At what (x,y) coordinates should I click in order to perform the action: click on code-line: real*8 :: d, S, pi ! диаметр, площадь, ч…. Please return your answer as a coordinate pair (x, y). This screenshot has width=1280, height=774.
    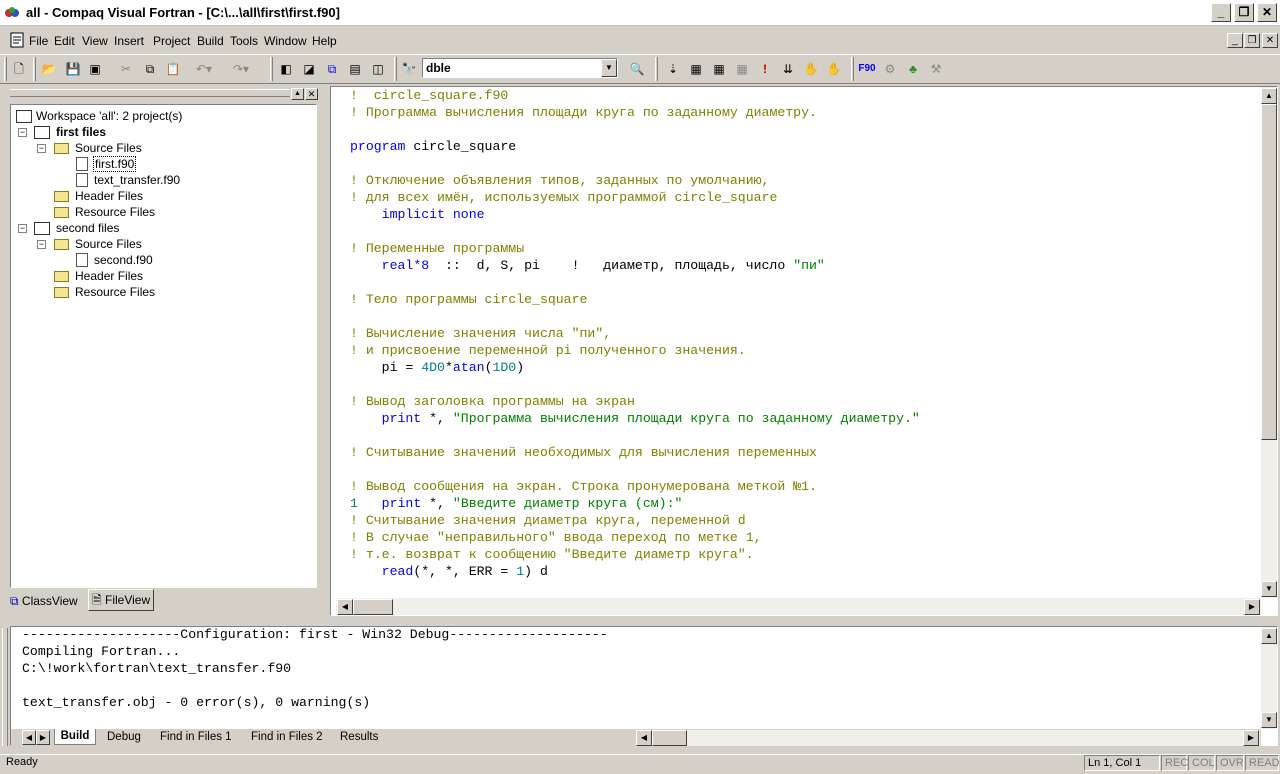
    Looking at the image, I should click on (805, 265).